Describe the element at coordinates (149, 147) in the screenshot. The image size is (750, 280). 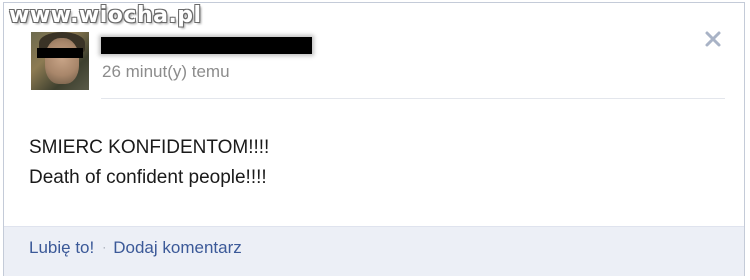
I see `post-message-line: SMIERC KONFIDENTOM!!!!` at that location.